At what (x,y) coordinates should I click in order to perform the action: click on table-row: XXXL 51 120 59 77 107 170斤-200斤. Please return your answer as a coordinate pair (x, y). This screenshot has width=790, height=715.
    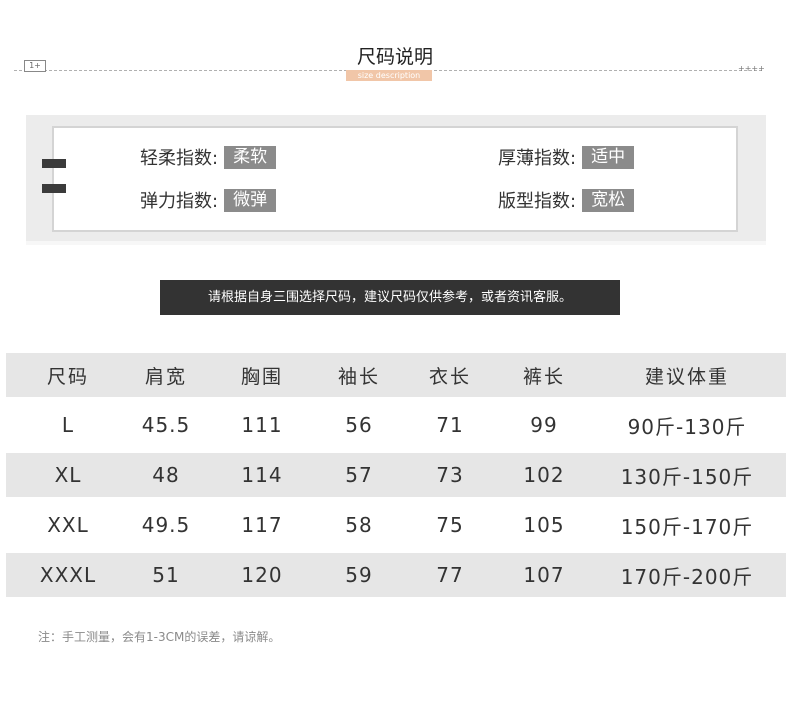
    Looking at the image, I should click on (396, 575).